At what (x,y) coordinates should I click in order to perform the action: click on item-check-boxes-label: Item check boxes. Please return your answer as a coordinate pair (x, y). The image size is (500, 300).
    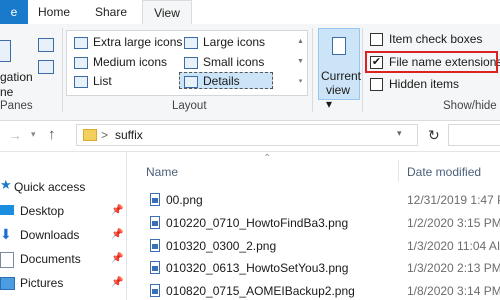
    Looking at the image, I should click on (436, 39).